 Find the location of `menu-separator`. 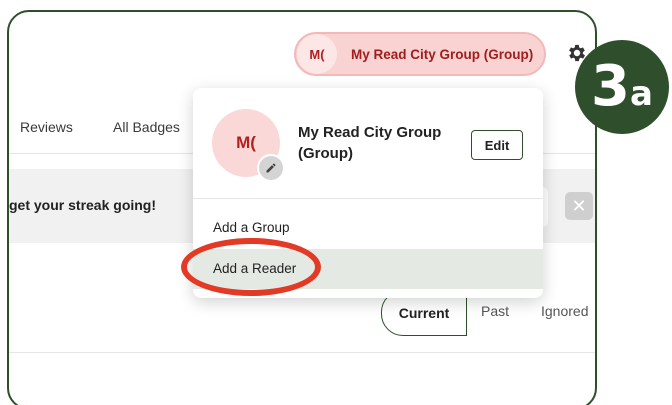

menu-separator is located at coordinates (368, 198).